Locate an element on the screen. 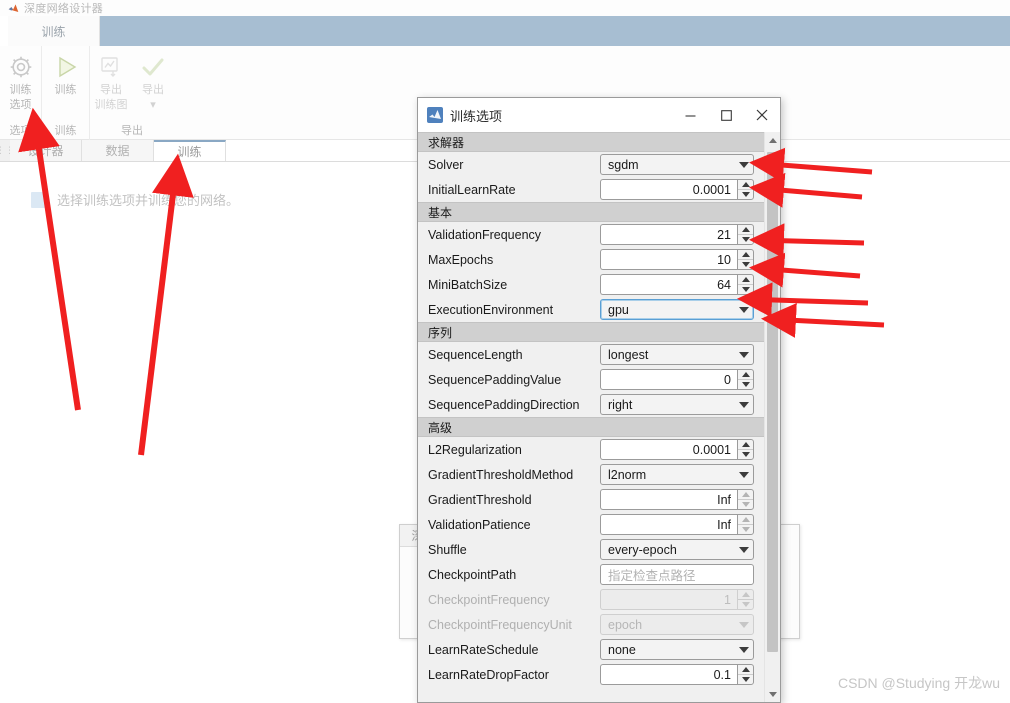 This screenshot has width=1010, height=703. scrollbar-track is located at coordinates (772, 417).